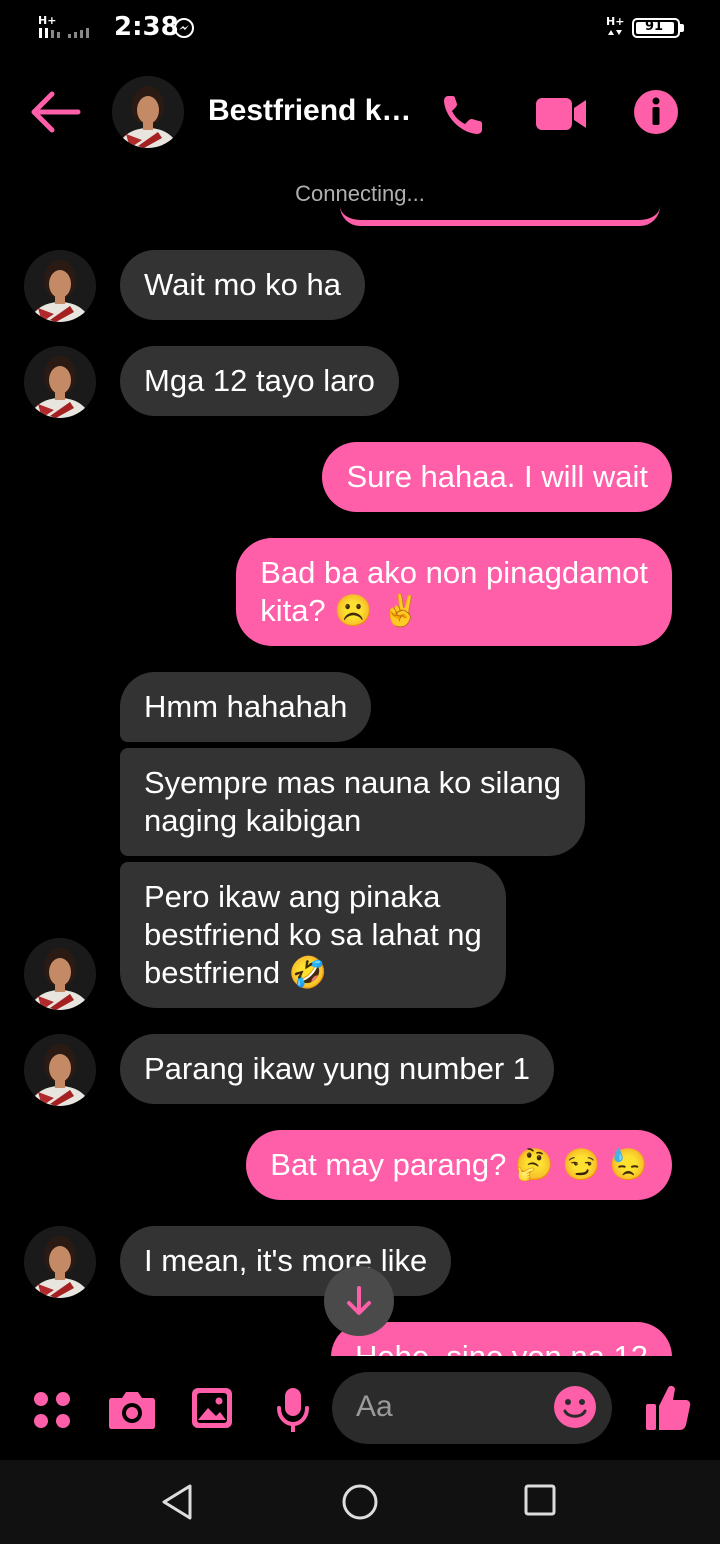  Describe the element at coordinates (47, 20) in the screenshot. I see `network-type-label: H+` at that location.